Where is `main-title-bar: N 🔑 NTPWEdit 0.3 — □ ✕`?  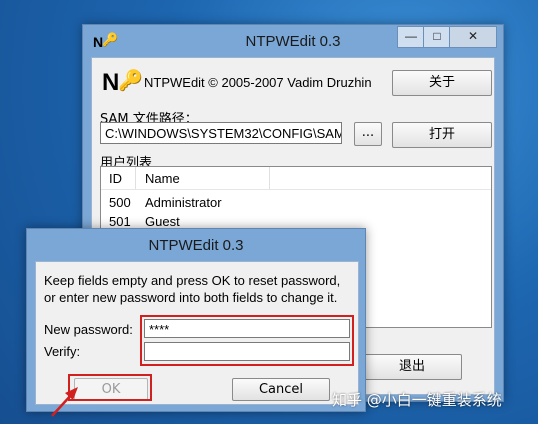
main-title-bar: N 🔑 NTPWEdit 0.3 — □ ✕ is located at coordinates (293, 41).